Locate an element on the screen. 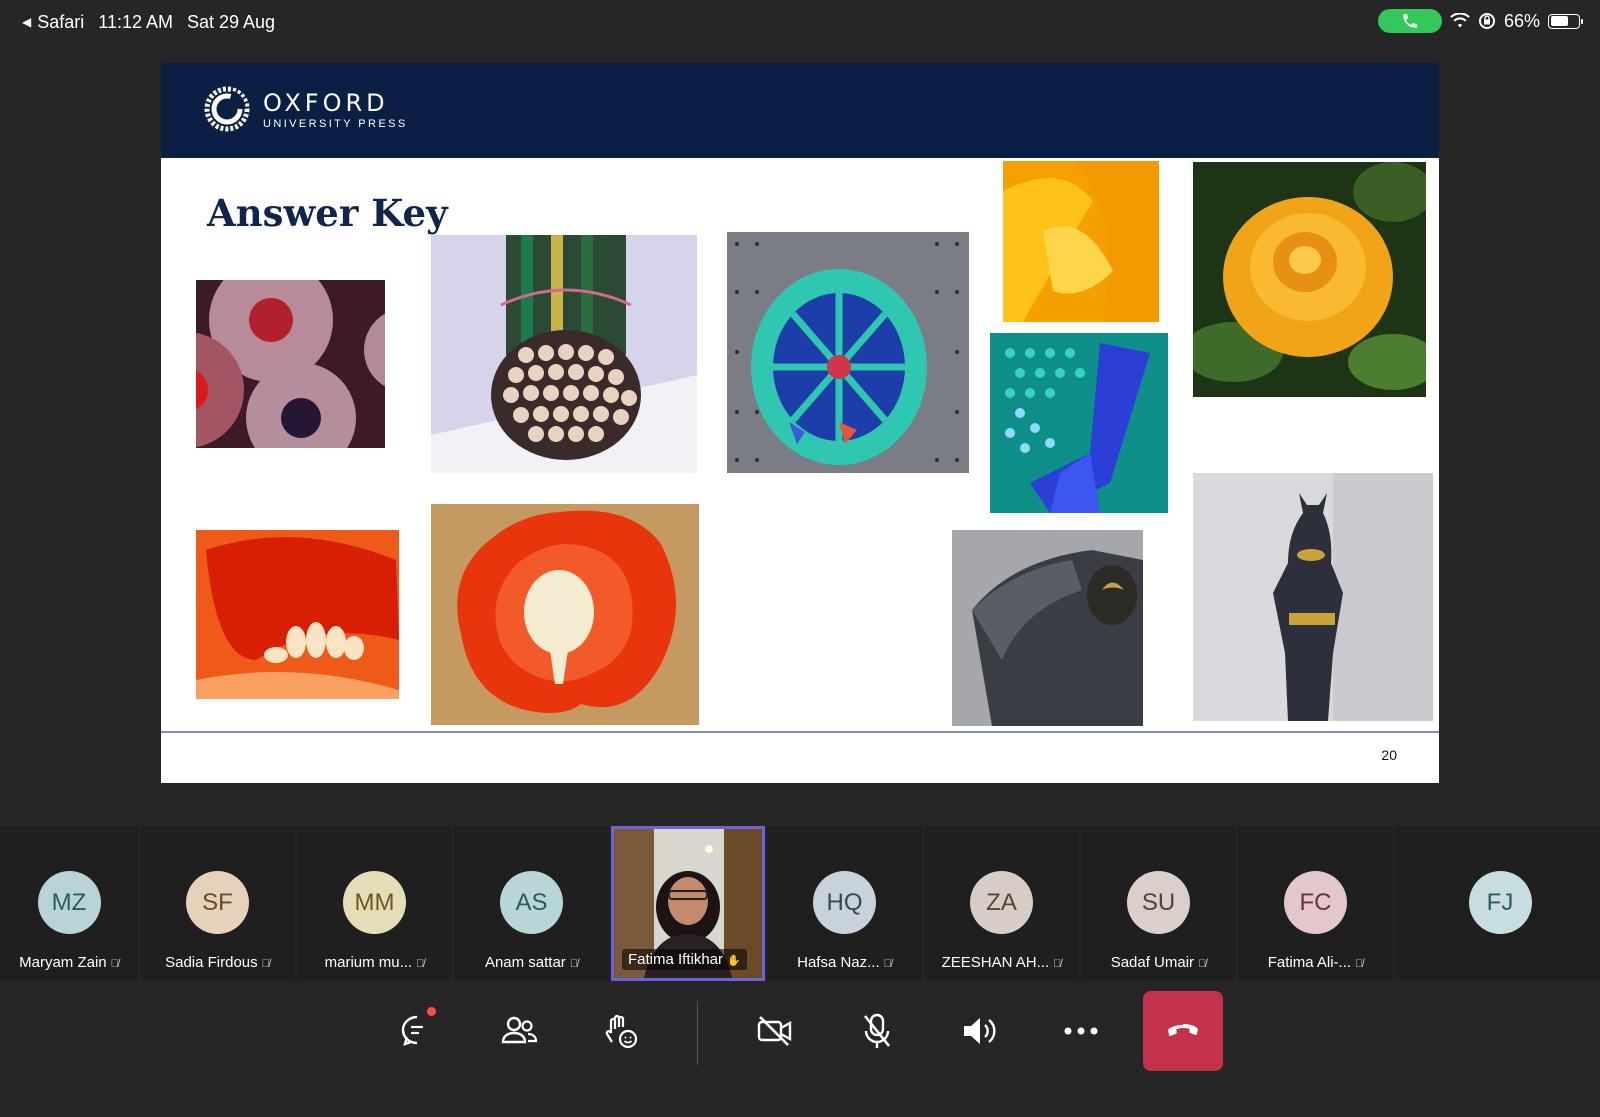 The height and width of the screenshot is (1117, 1600). avatar: SU is located at coordinates (1158, 902).